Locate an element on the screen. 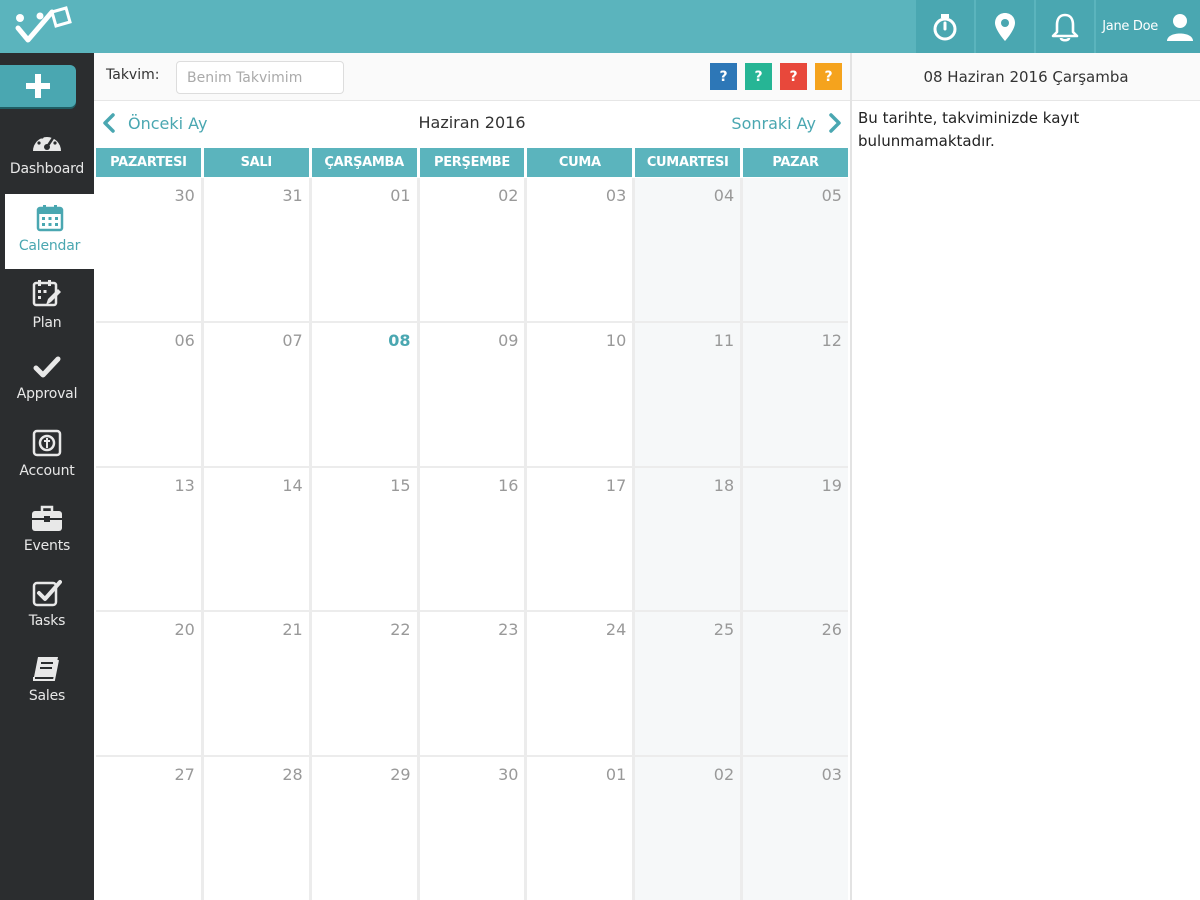  day-number: 23 is located at coordinates (508, 630).